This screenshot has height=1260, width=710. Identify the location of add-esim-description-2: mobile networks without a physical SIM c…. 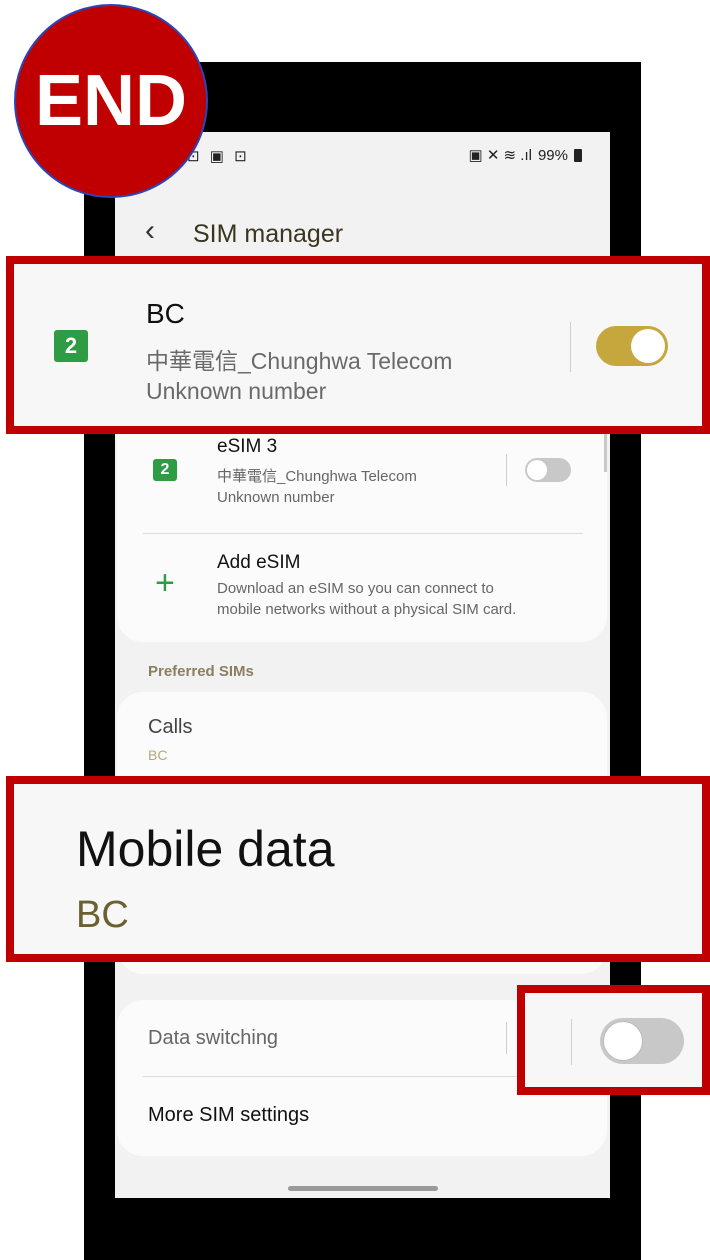
(367, 609).